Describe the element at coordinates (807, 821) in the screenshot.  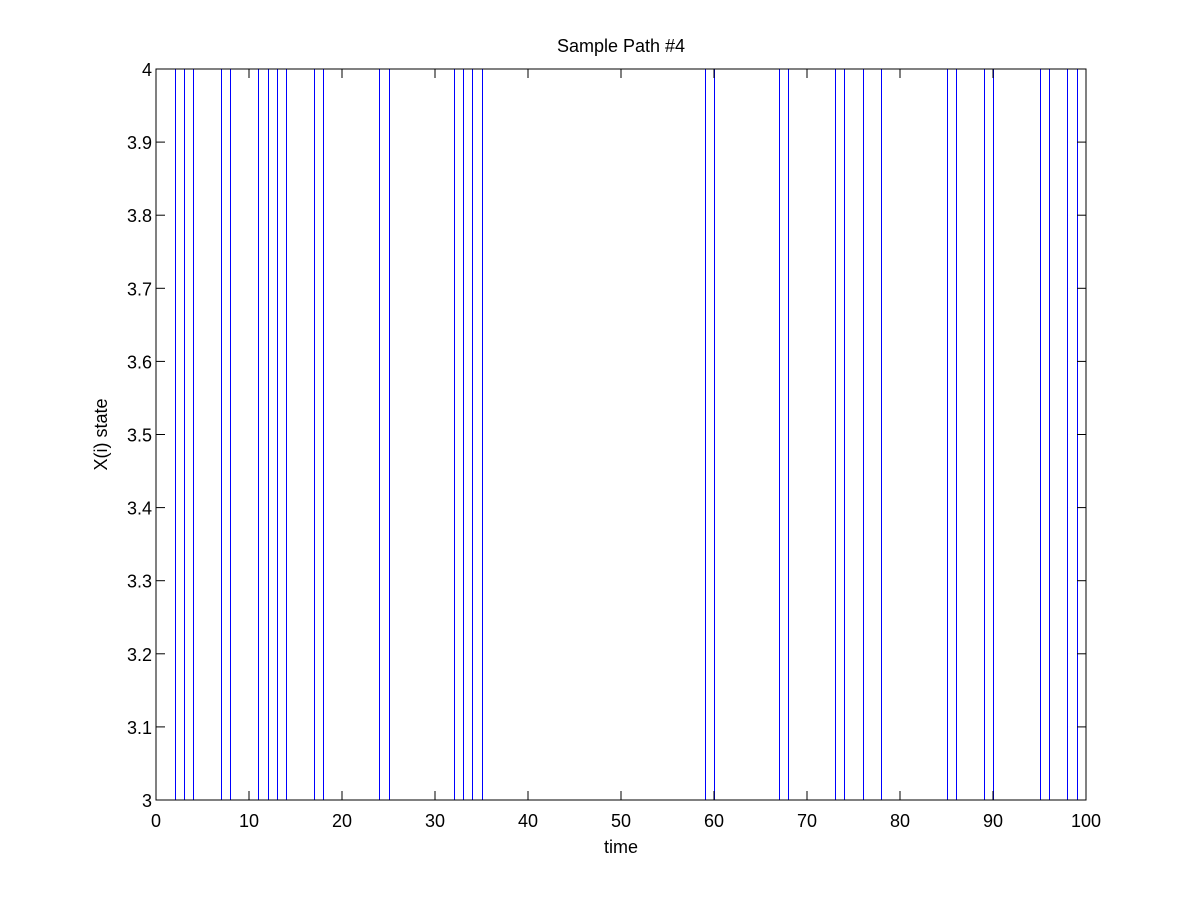
I see `x-tick-label: 70` at that location.